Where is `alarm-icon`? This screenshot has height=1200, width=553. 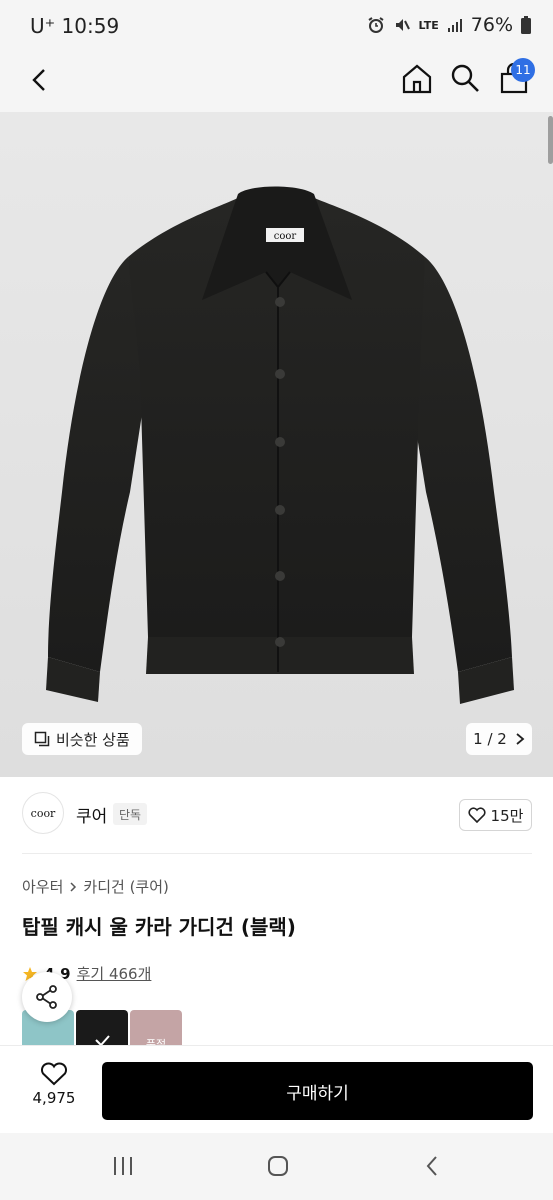 alarm-icon is located at coordinates (375, 25).